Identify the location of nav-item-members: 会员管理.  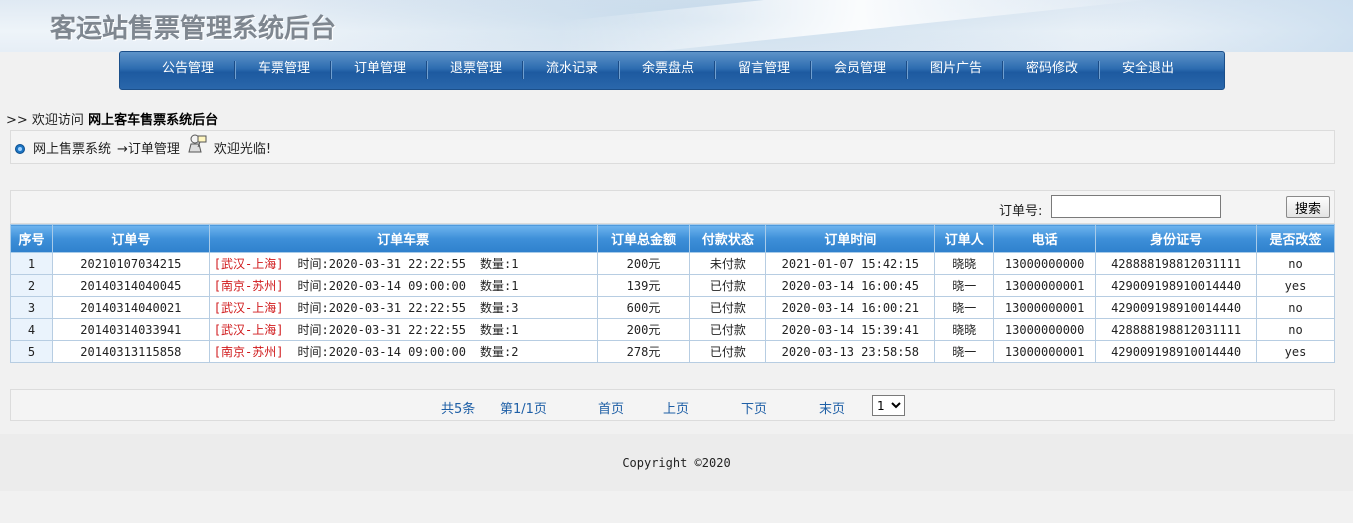
(860, 70).